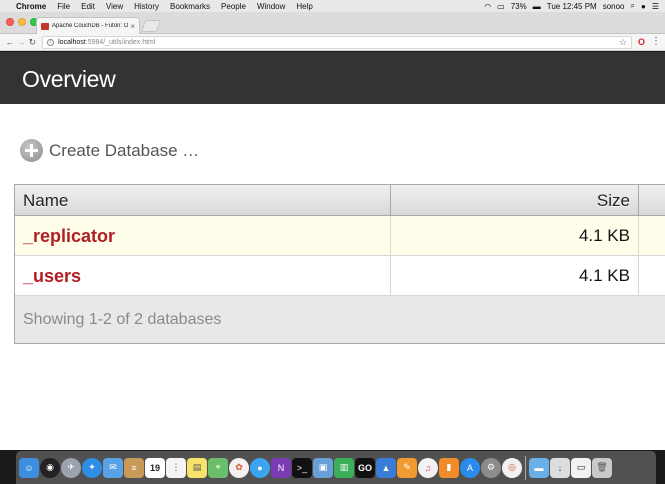 This screenshot has width=665, height=484. I want to click on page-title: Overview, so click(69, 79).